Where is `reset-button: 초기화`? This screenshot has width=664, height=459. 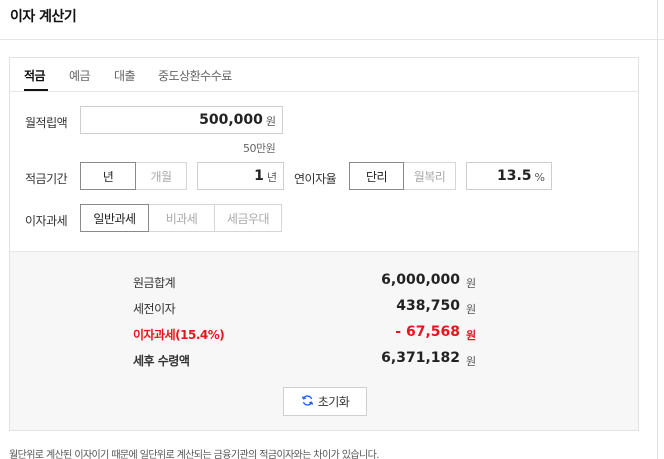 reset-button: 초기화 is located at coordinates (325, 401).